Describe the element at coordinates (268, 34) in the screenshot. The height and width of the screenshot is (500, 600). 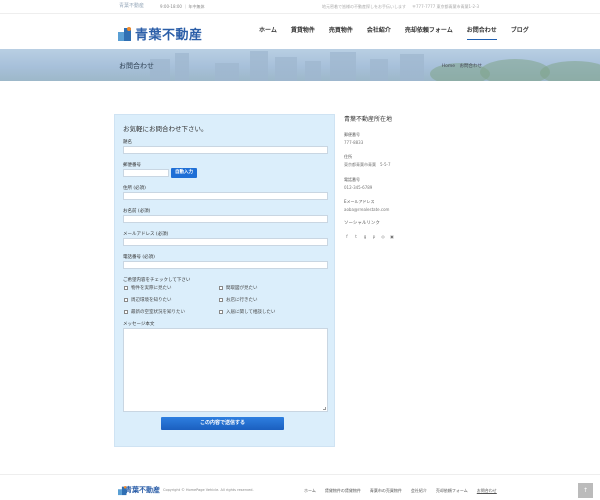
I see `nav-item-home: ホーム` at that location.